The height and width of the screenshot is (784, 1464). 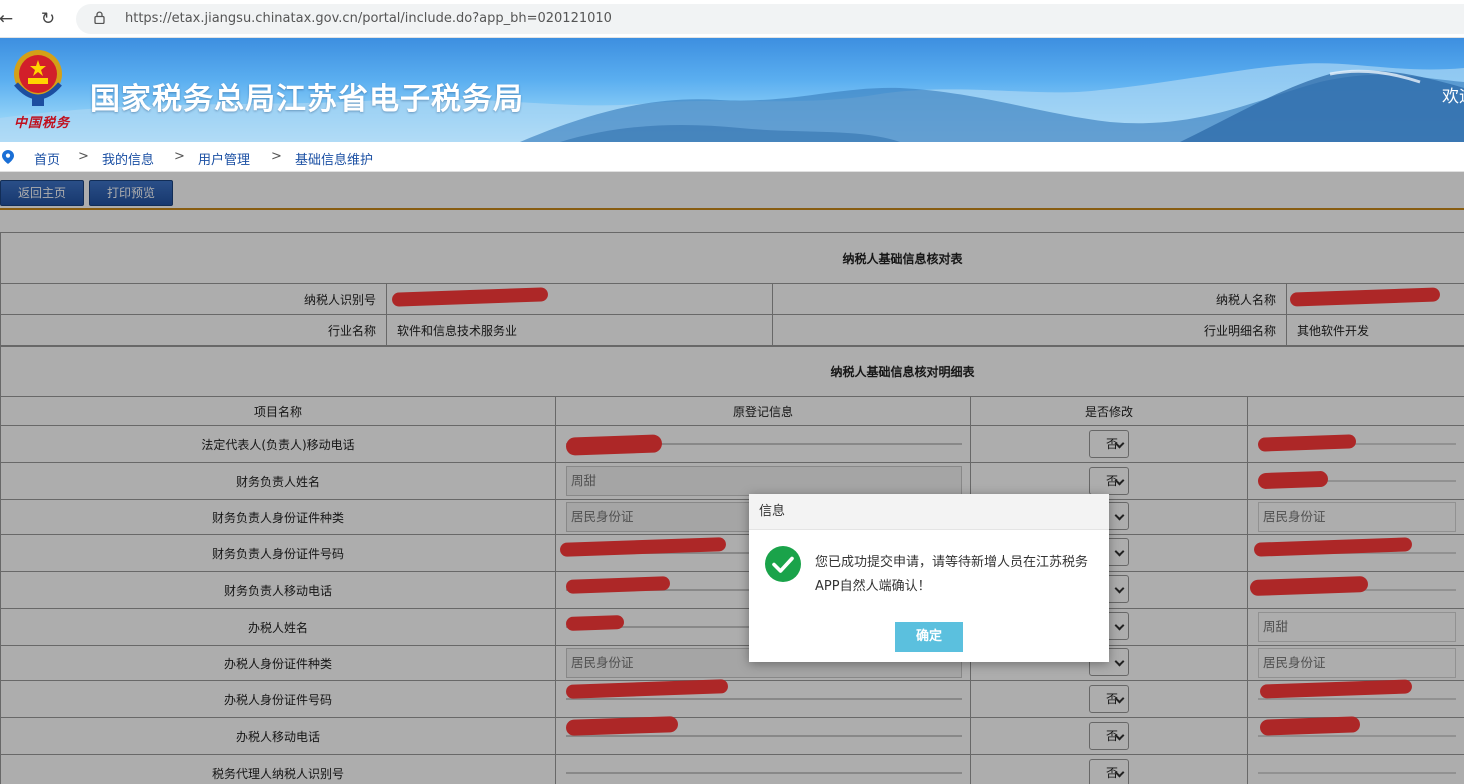 What do you see at coordinates (929, 637) in the screenshot?
I see `confirm-button: 确定` at bounding box center [929, 637].